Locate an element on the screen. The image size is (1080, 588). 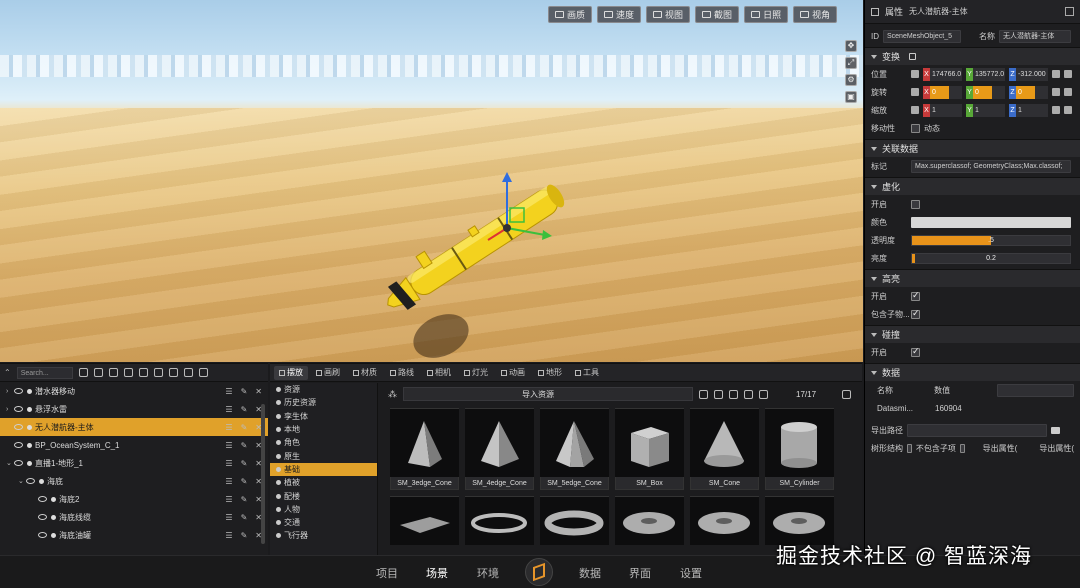
add-icon is located at coordinates (203, 372).